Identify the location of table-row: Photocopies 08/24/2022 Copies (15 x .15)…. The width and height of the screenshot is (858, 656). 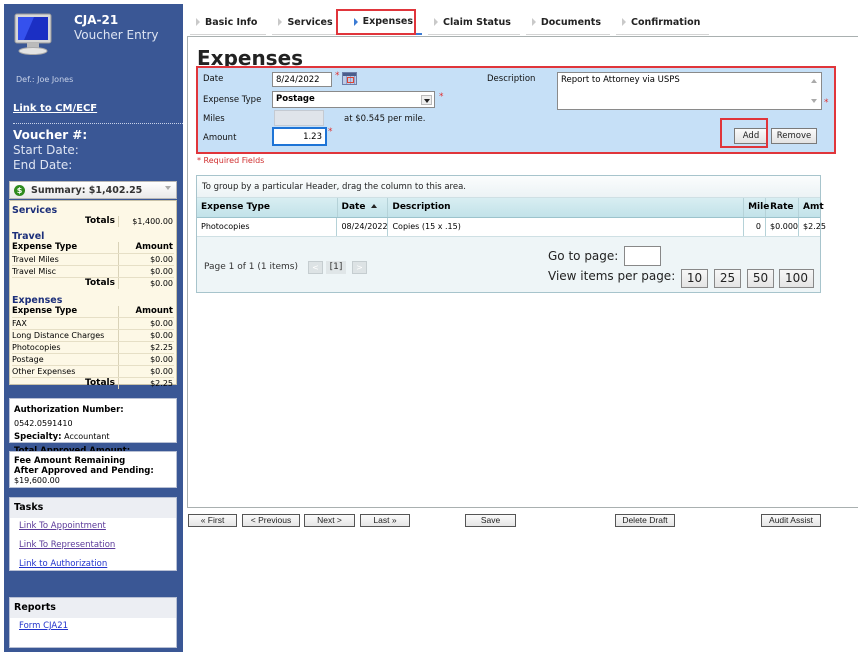
(511, 227).